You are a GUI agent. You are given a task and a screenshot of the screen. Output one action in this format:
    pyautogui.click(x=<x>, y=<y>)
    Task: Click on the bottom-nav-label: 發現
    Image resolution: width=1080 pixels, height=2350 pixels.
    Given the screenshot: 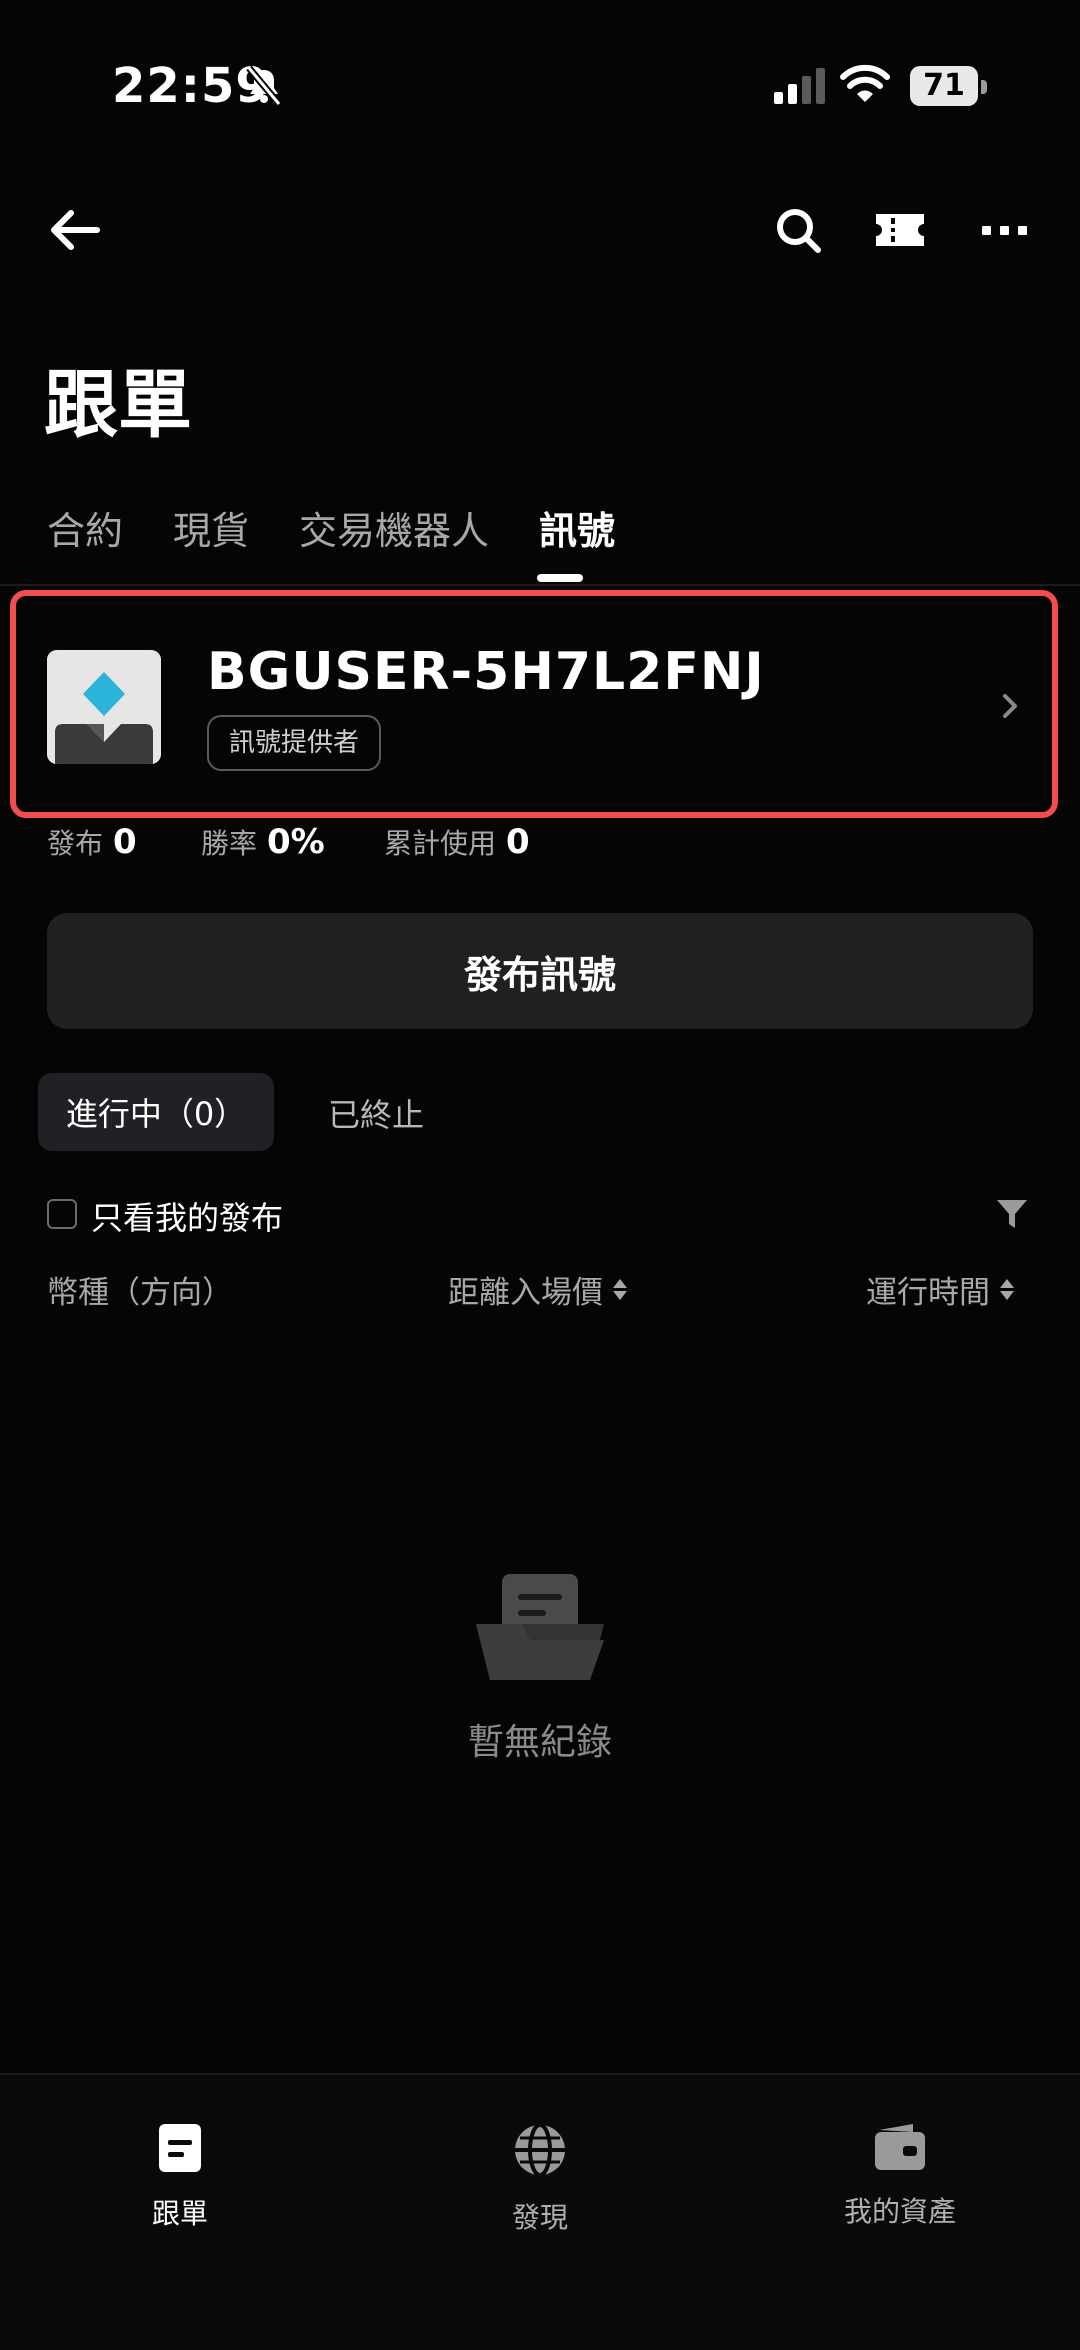 What is the action you would take?
    pyautogui.click(x=539, y=2217)
    